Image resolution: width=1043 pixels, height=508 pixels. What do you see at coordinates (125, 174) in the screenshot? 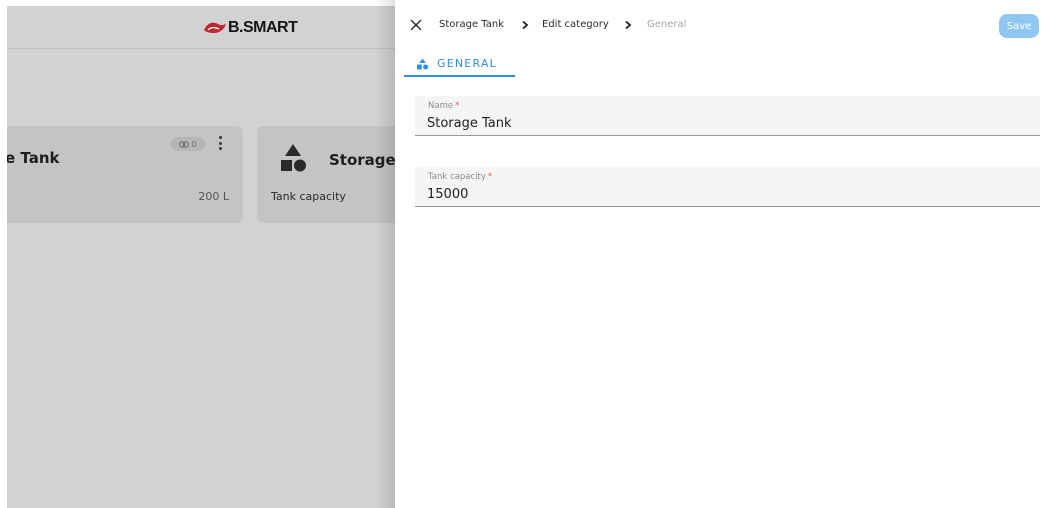
I see `category-card: e Tank 0 200 L` at bounding box center [125, 174].